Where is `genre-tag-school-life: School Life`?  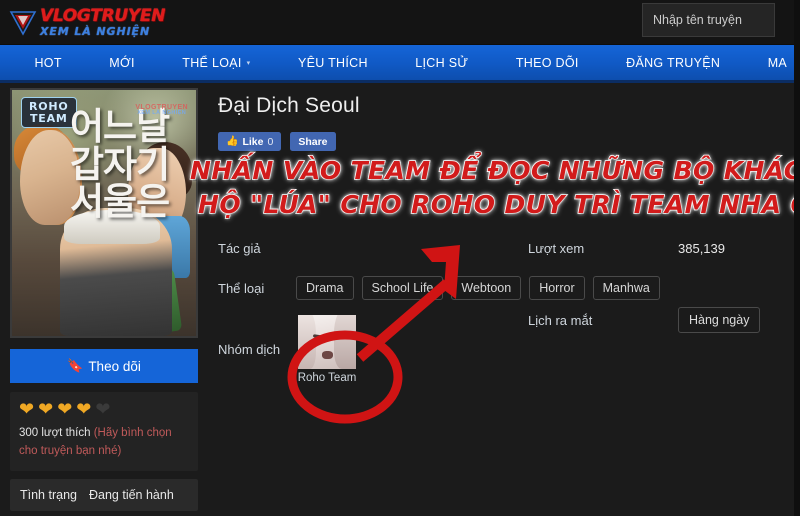 genre-tag-school-life: School Life is located at coordinates (402, 288).